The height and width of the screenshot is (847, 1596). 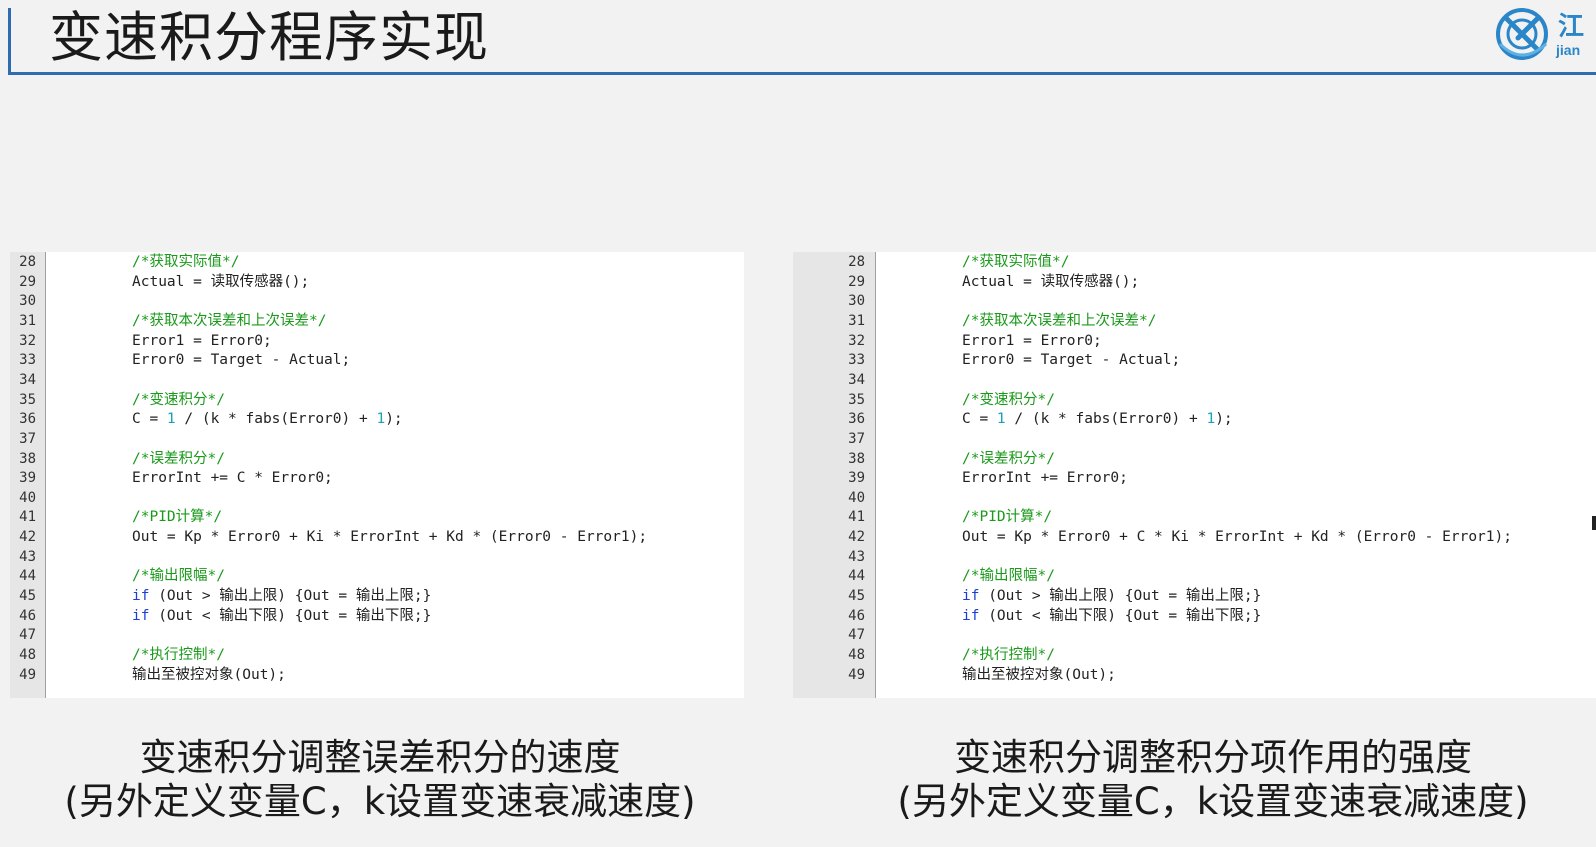 What do you see at coordinates (1594, 523) in the screenshot?
I see `scrollbar-marker` at bounding box center [1594, 523].